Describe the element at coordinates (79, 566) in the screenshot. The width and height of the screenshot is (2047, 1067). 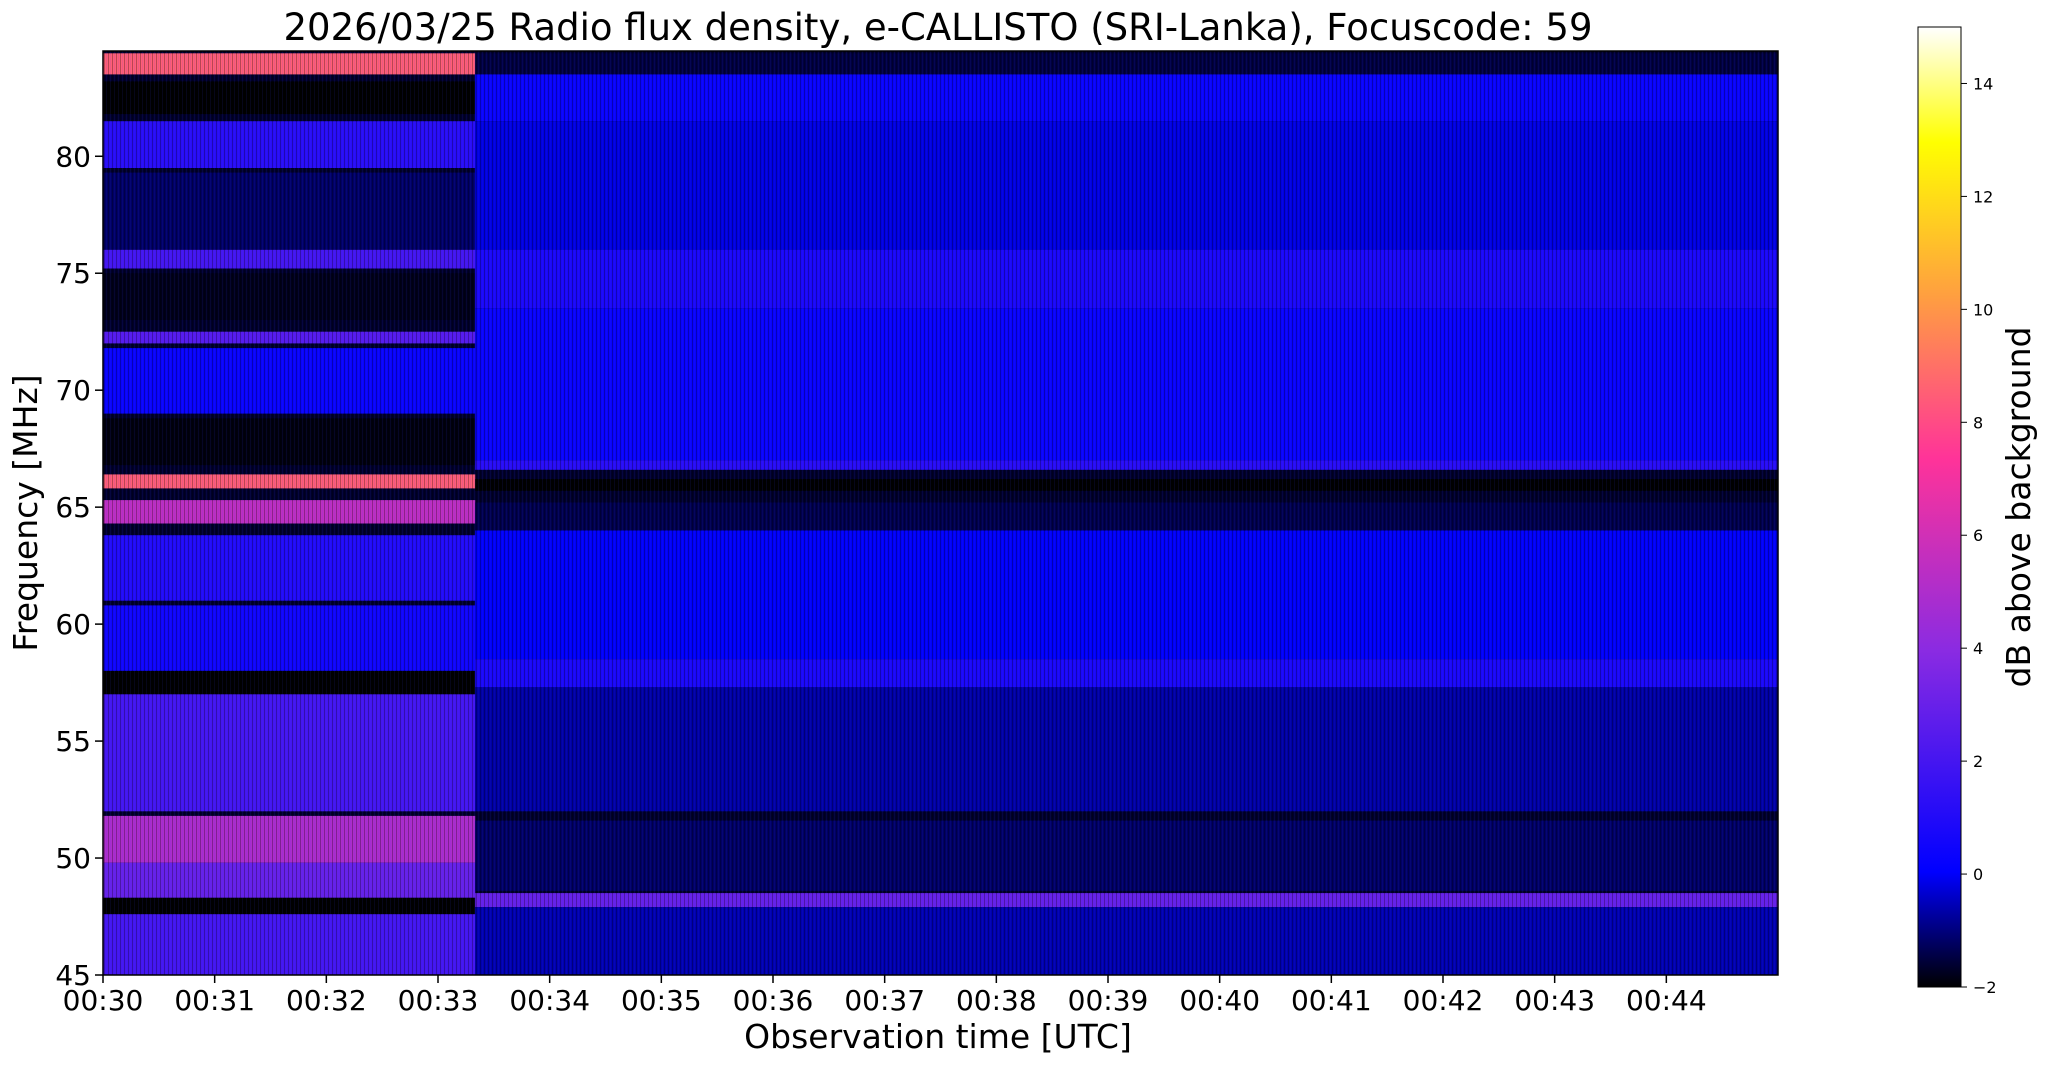
I see `y-axis: 45 50 55 60 65 70 75 80` at that location.